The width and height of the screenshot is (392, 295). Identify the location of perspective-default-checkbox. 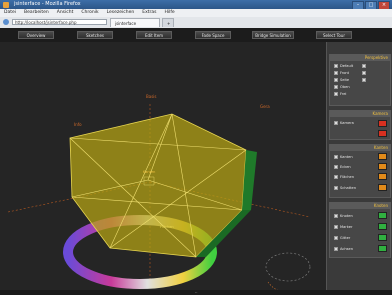
(336, 66).